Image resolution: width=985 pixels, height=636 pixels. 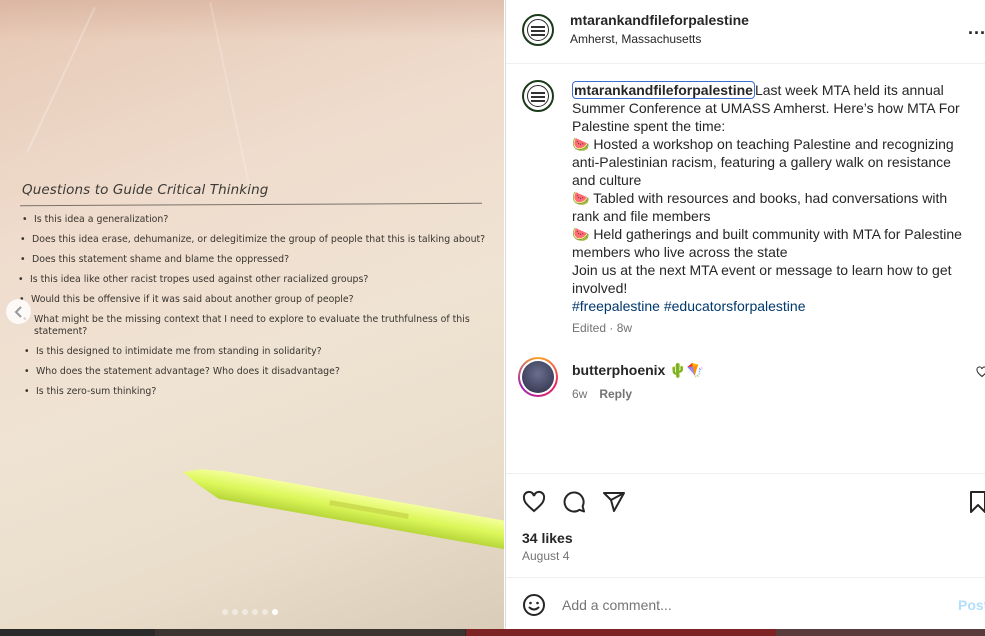 I want to click on carousel-dot-active, so click(x=275, y=612).